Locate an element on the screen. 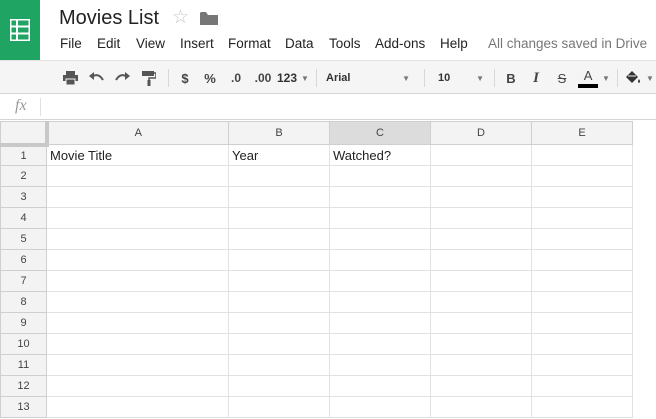 The height and width of the screenshot is (419, 656). font-size-dropdown: 10 ▼ is located at coordinates (461, 78).